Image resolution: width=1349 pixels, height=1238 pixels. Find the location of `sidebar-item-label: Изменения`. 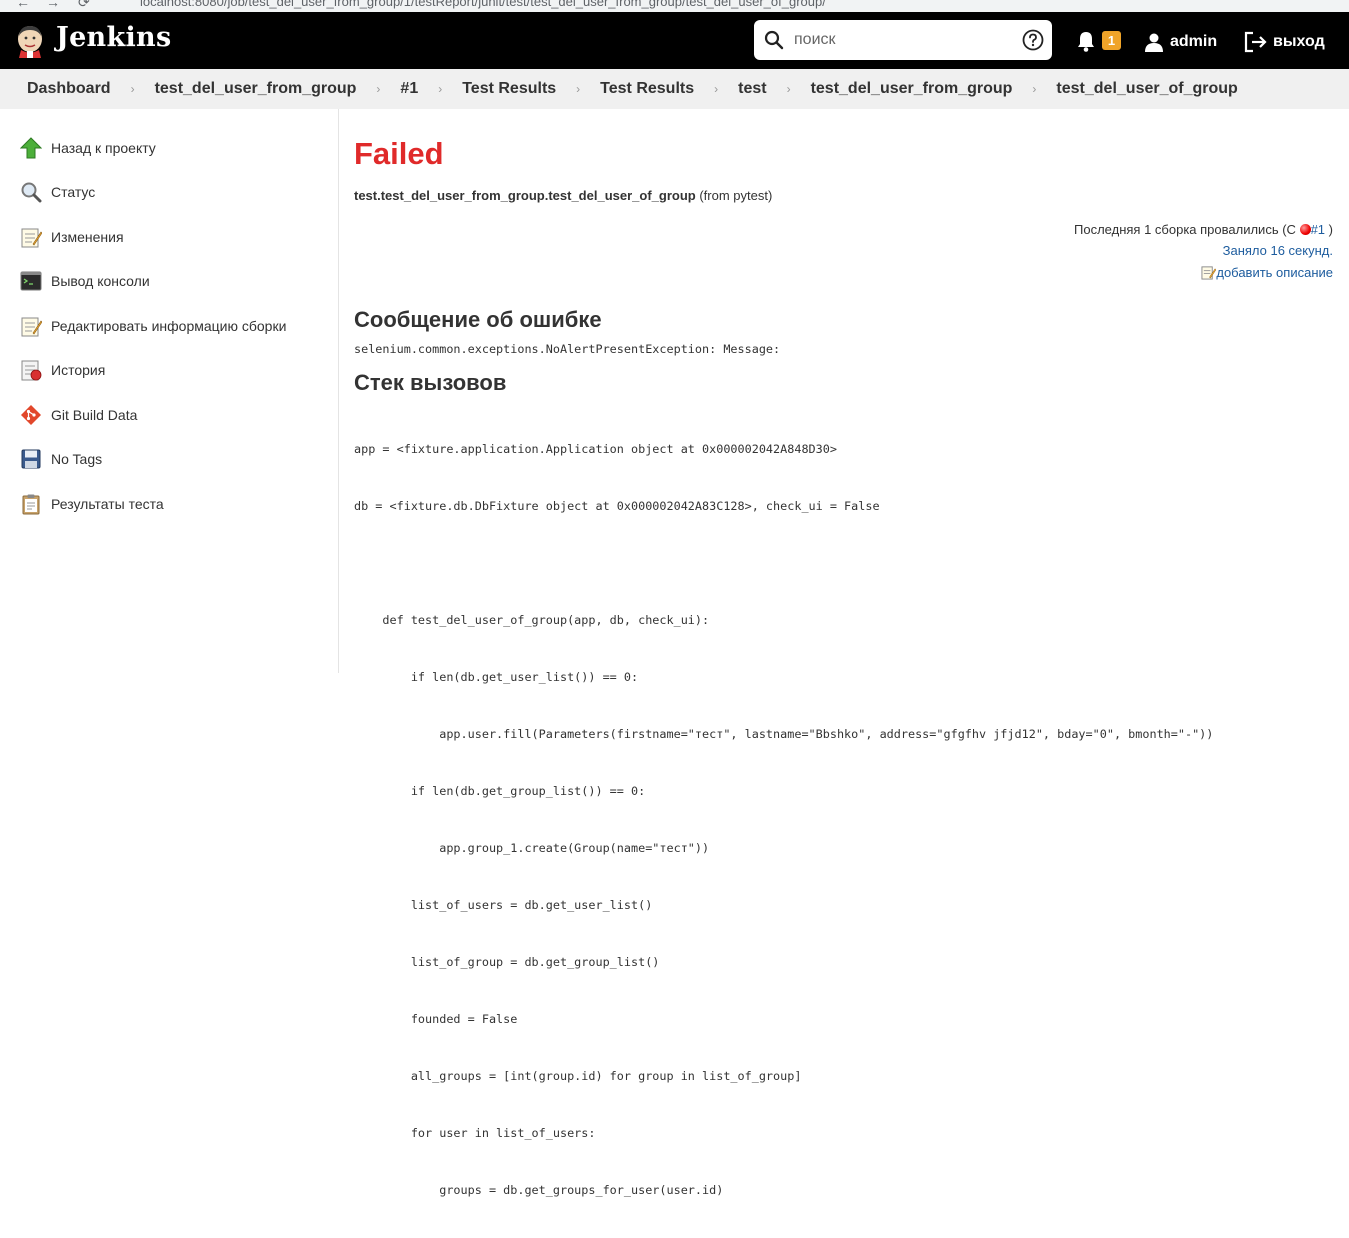

sidebar-item-label: Изменения is located at coordinates (87, 237).